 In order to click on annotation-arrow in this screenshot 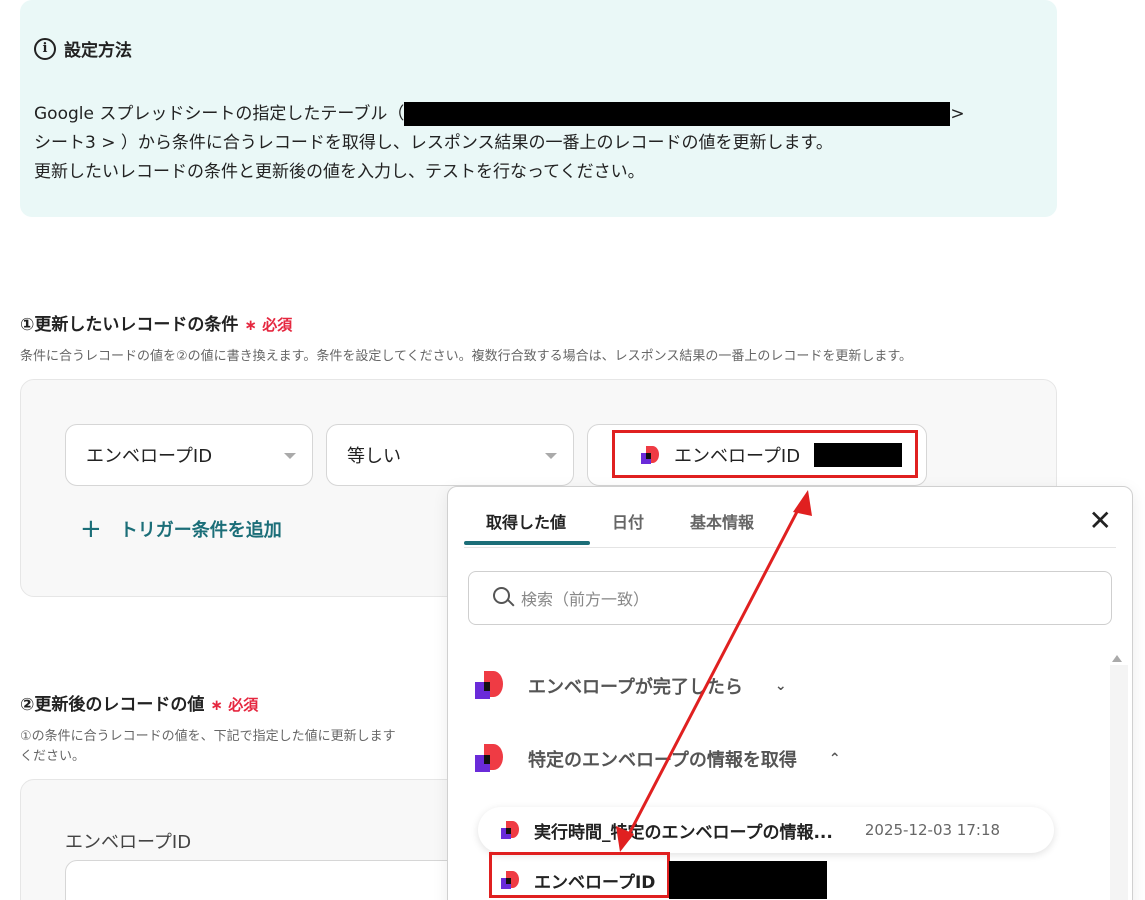, I will do `click(714, 671)`.